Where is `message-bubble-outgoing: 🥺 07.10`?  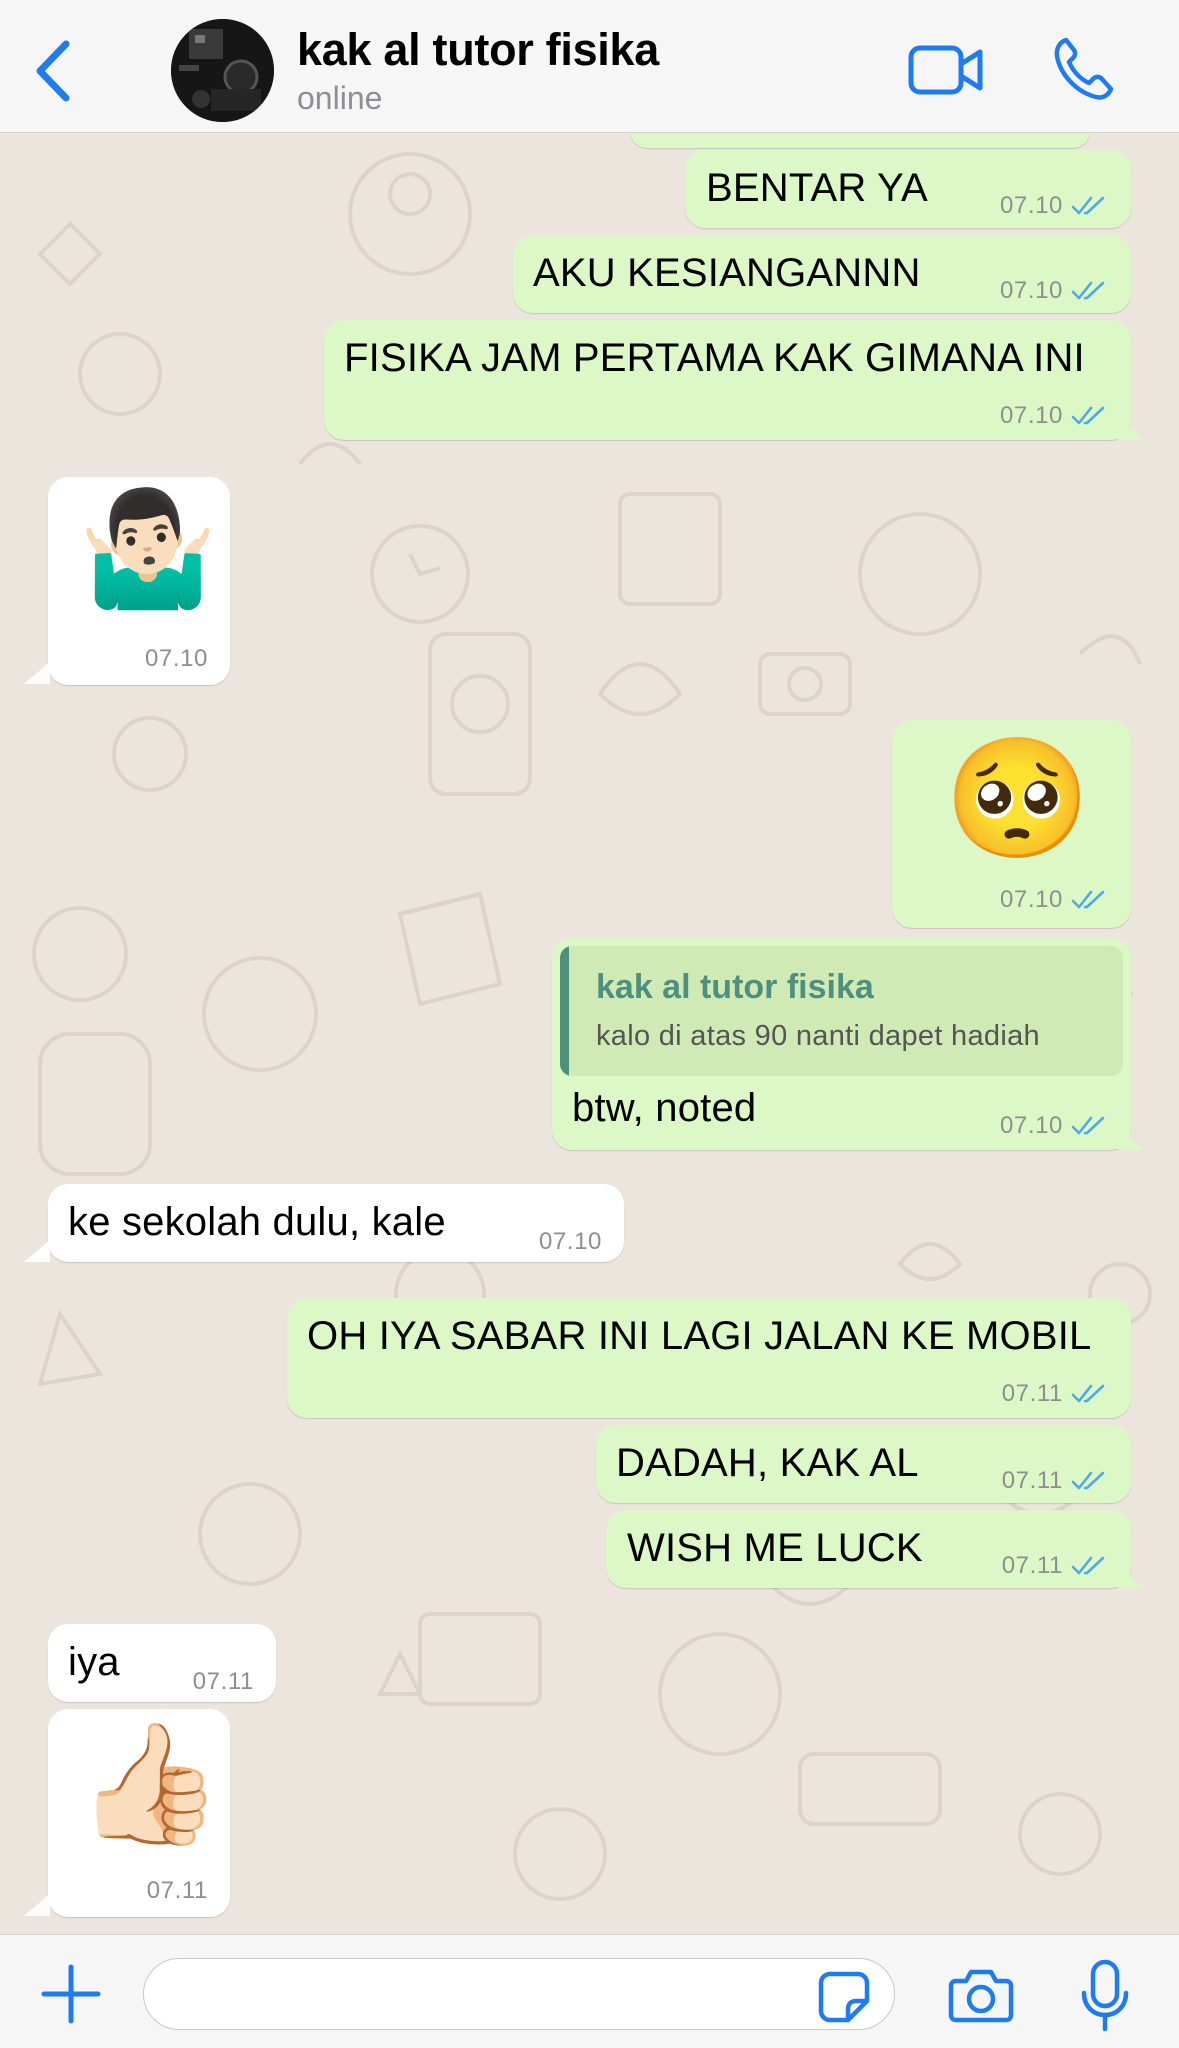 message-bubble-outgoing: 🥺 07.10 is located at coordinates (1011, 824).